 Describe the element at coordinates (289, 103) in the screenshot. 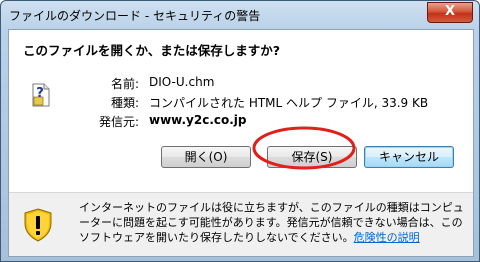

I see `file-type-value: コンパイルされた HTML ヘルプ ファイル, 33.9 KB` at that location.